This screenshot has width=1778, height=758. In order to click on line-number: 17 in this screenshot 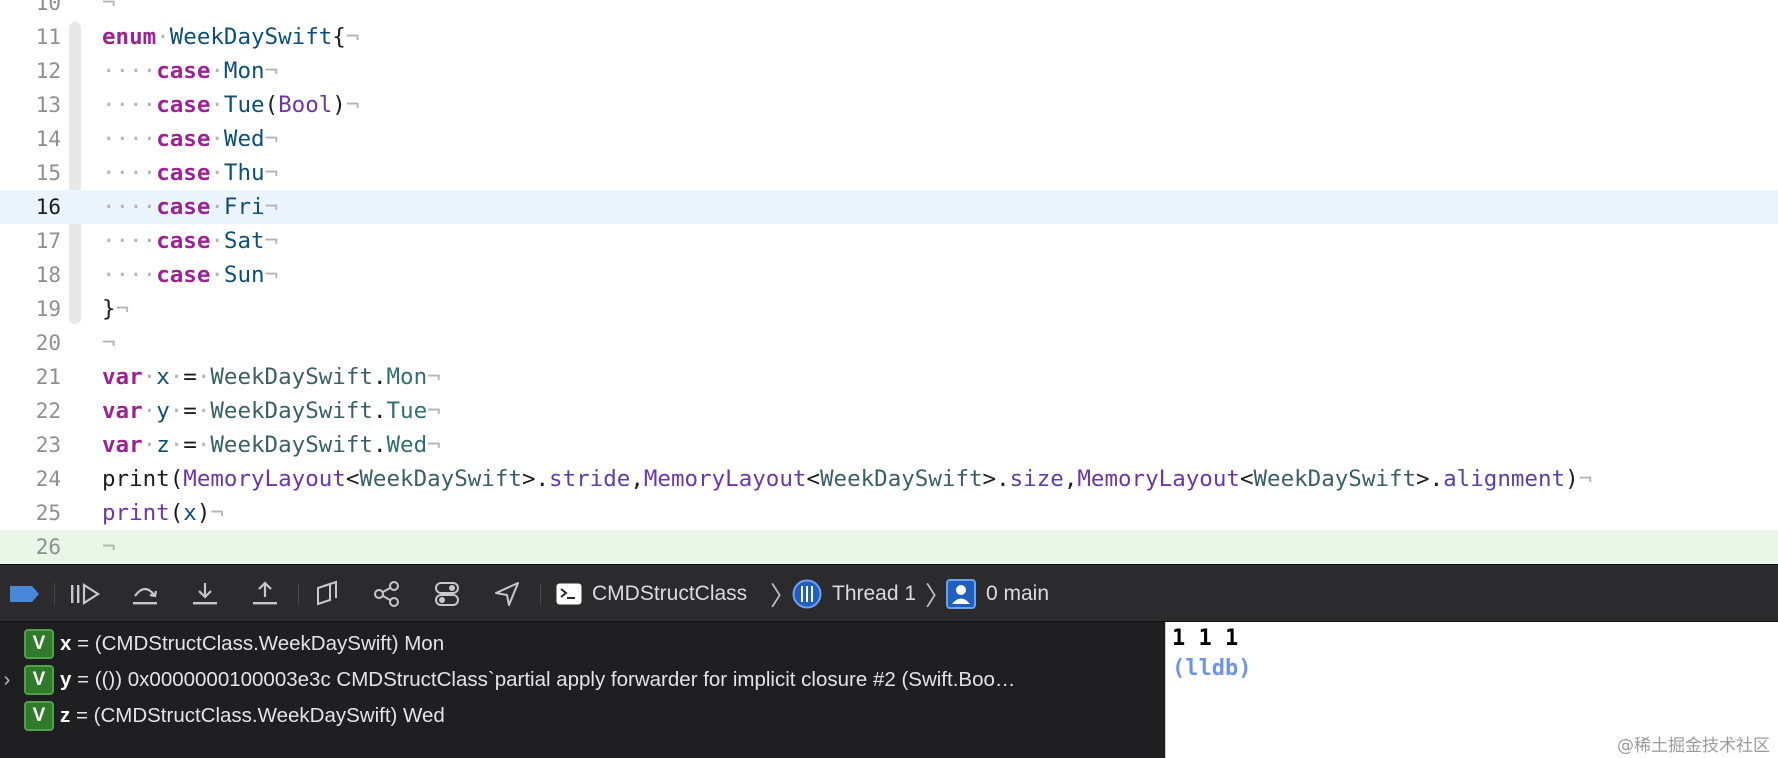, I will do `click(30, 241)`.